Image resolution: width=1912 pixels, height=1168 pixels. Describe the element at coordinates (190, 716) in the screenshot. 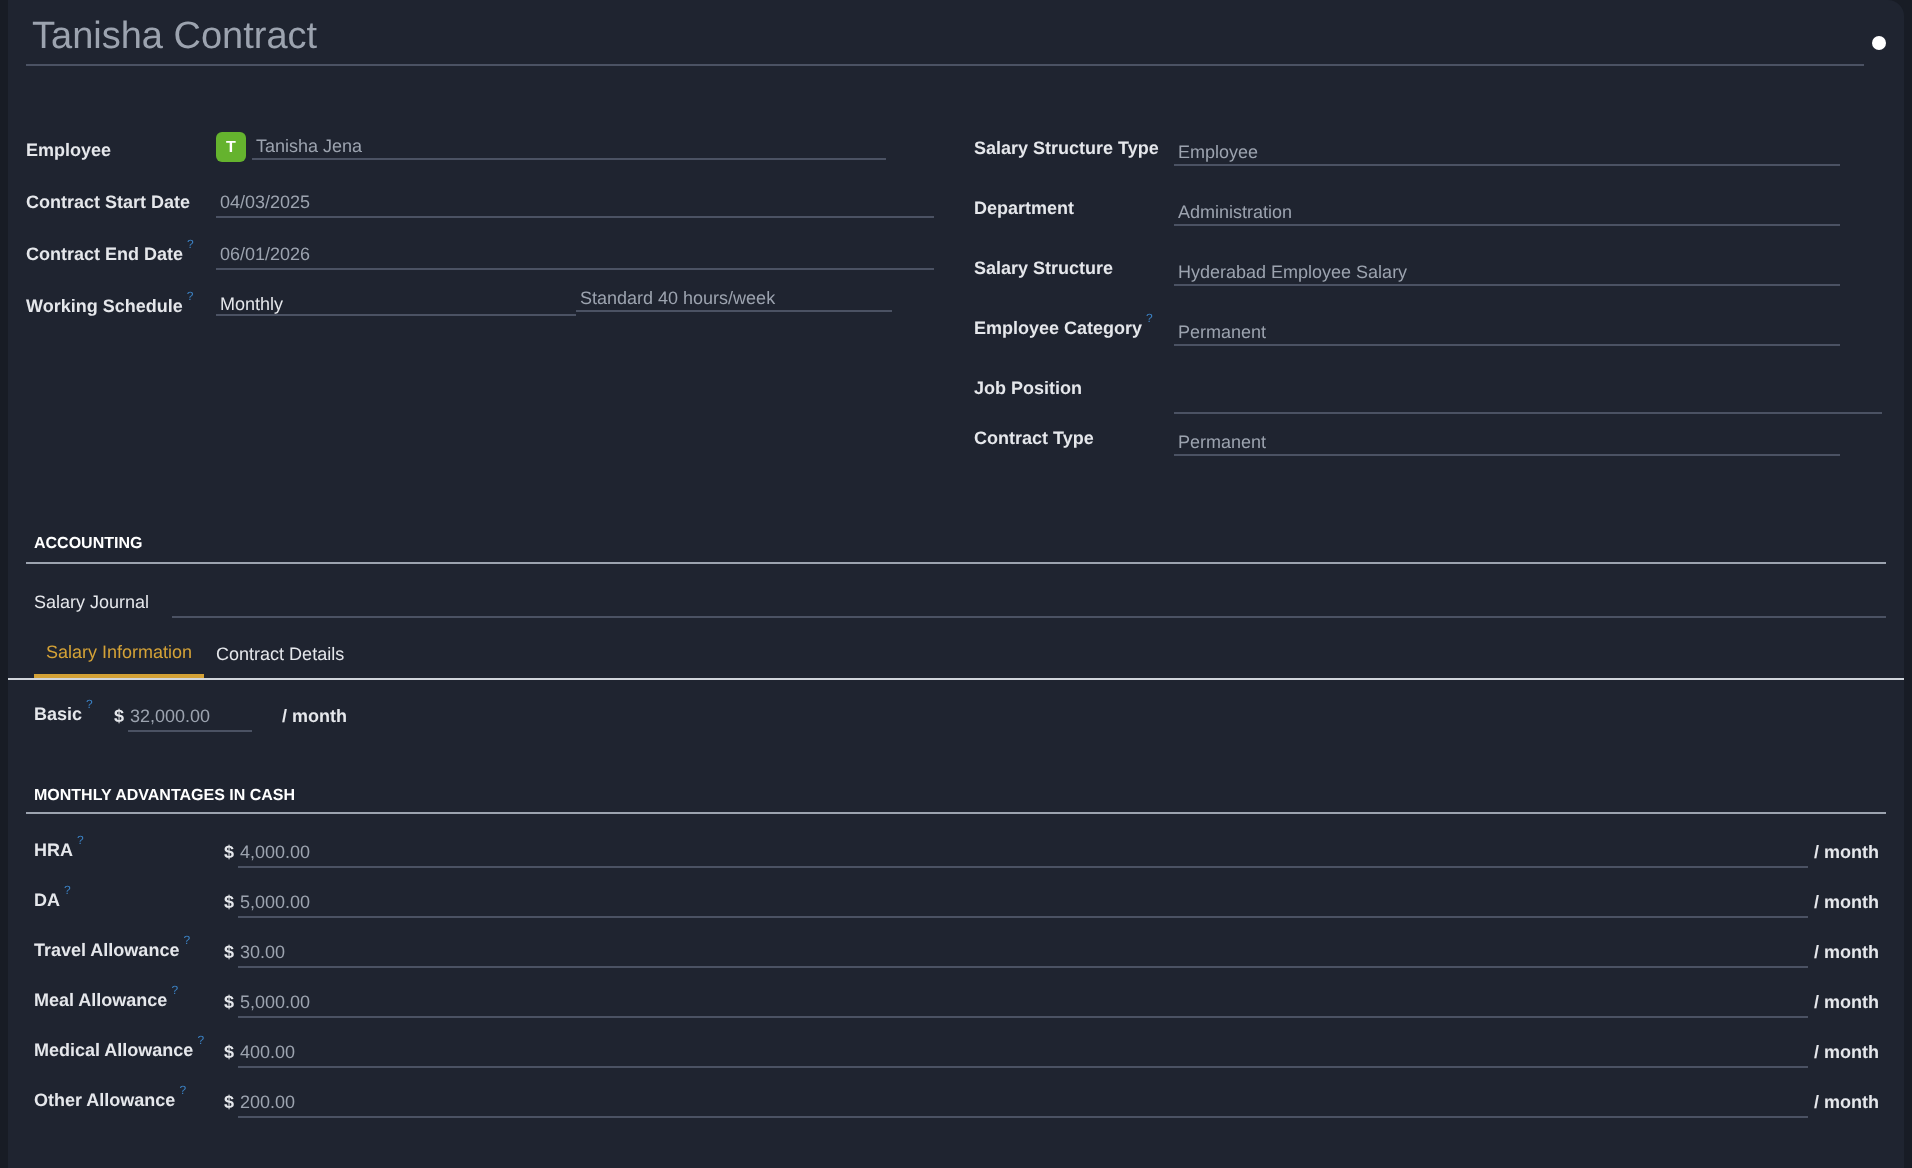

I see `amount-field: 32,000.00` at that location.